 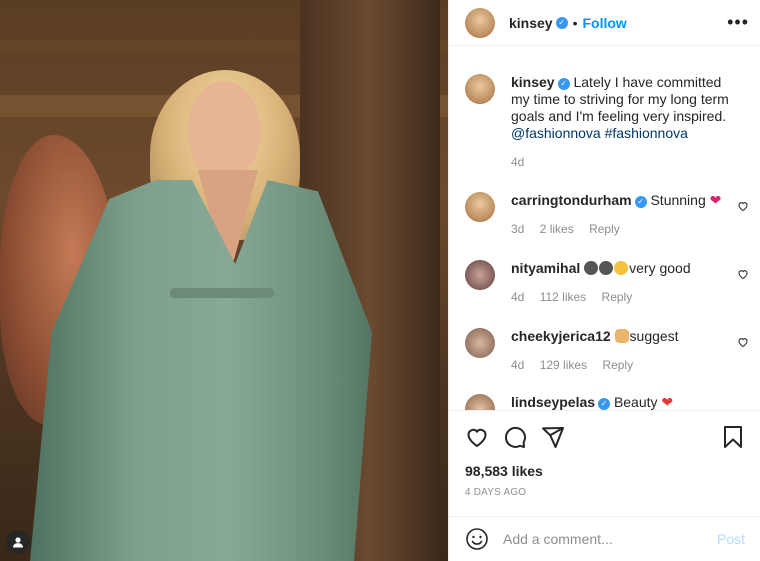 I want to click on post-header: kinsey ✓ • Follow •••, so click(x=604, y=23).